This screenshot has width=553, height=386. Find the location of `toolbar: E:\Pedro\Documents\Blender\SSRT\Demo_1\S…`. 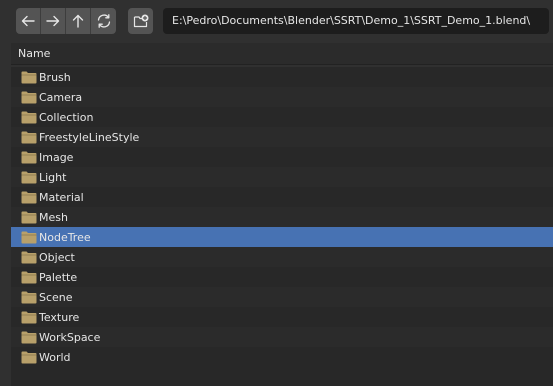

toolbar: E:\Pedro\Documents\Blender\SSRT\Demo_1\S… is located at coordinates (276, 21).